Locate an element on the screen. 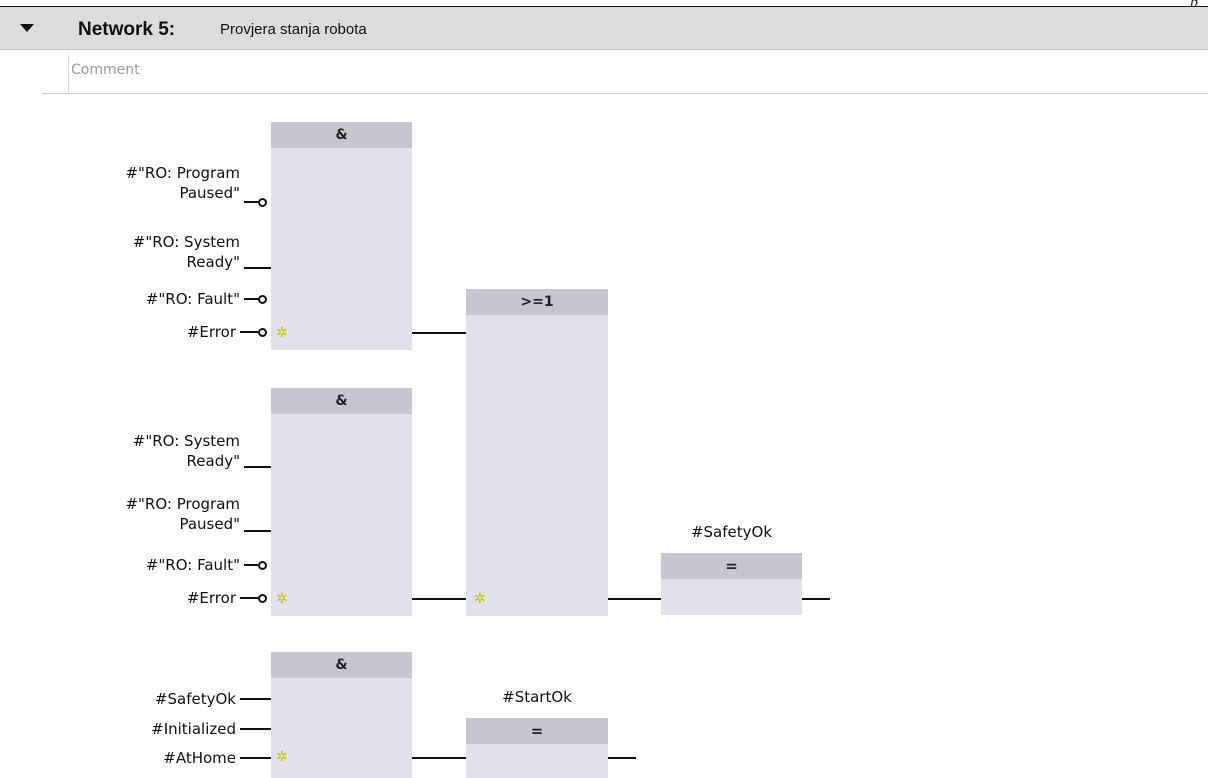 The image size is (1208, 778). and2-input-2-label: #"RO: Program Paused" is located at coordinates (155, 514).